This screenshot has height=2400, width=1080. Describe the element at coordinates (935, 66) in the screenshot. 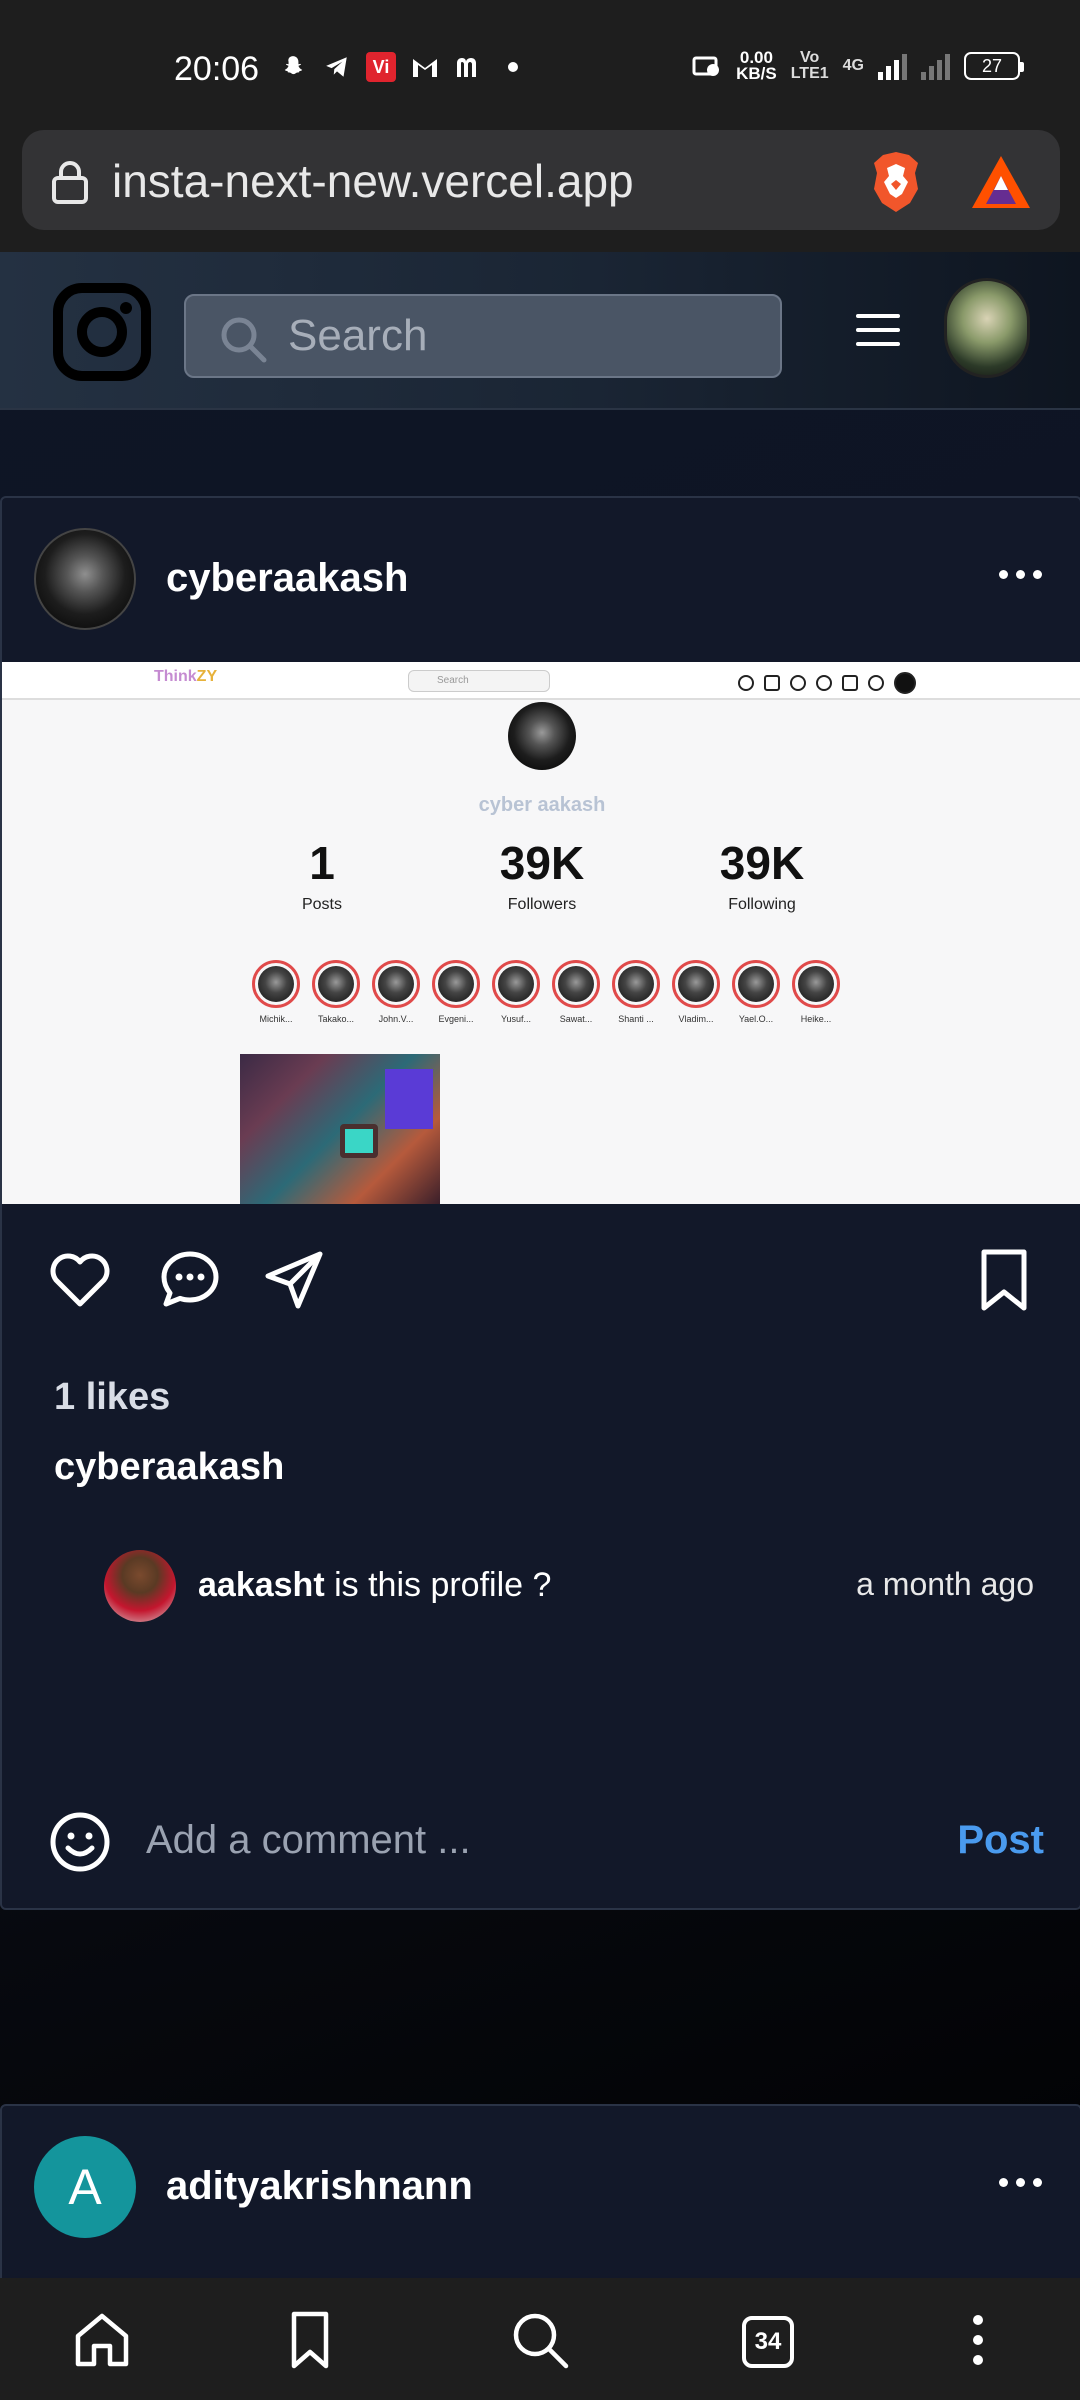

I see `signal-strength-sim2-icon` at that location.